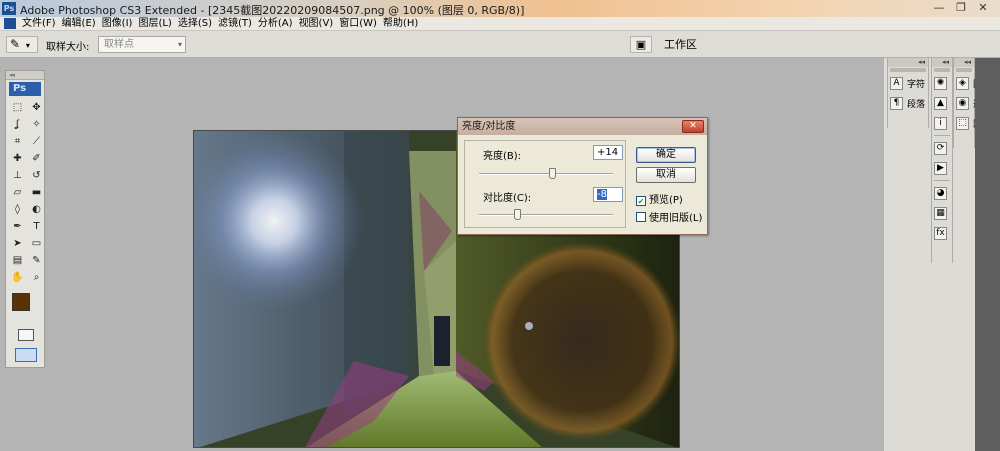 The height and width of the screenshot is (451, 1000). I want to click on move-tool-icon: ✥, so click(36, 107).